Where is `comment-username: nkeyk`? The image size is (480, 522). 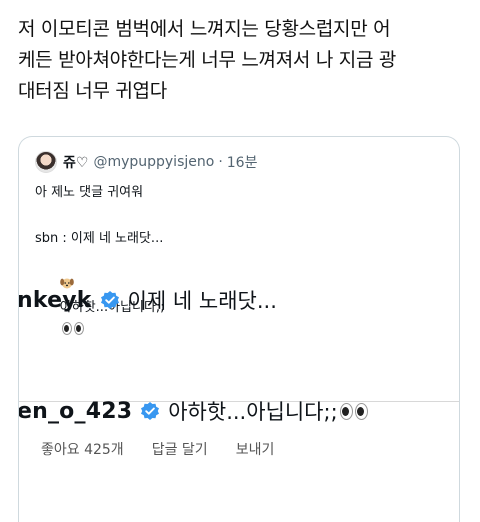 comment-username: nkeyk is located at coordinates (55, 300).